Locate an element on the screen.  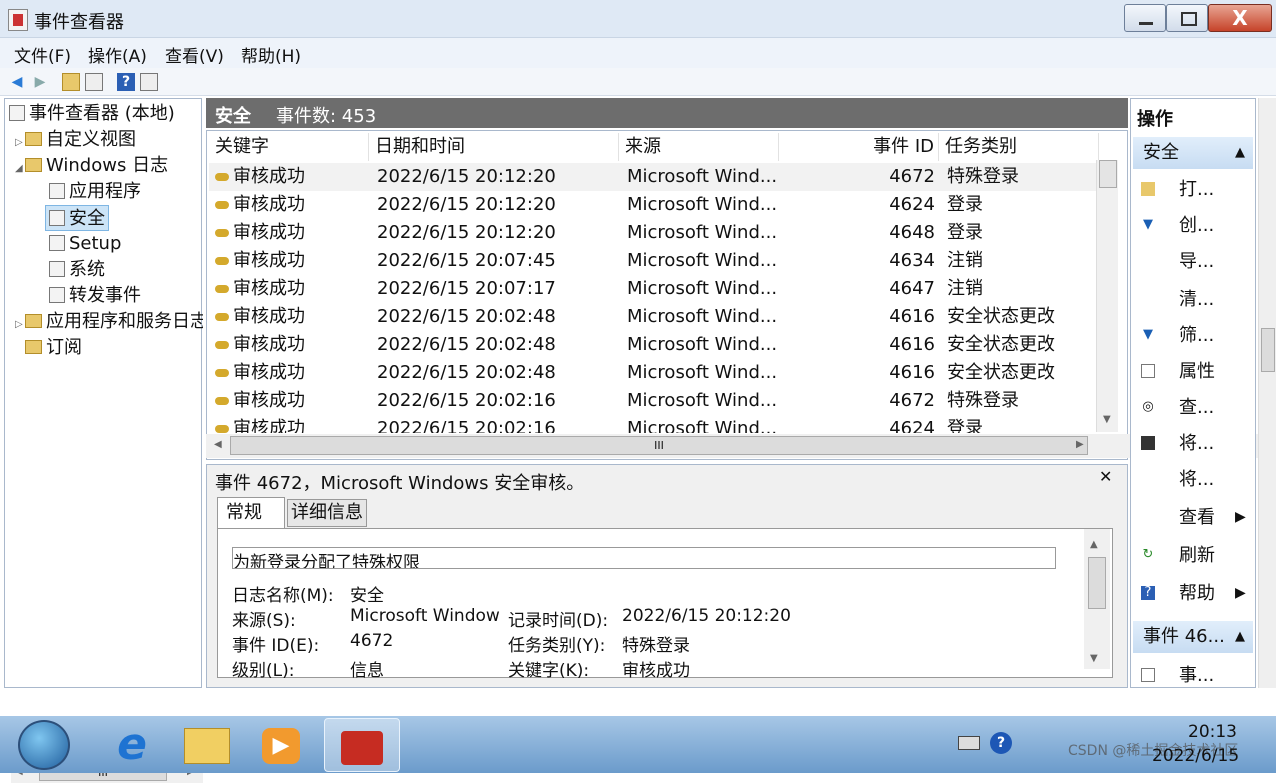
column-task-category: 任务类别 is located at coordinates (1019, 147).